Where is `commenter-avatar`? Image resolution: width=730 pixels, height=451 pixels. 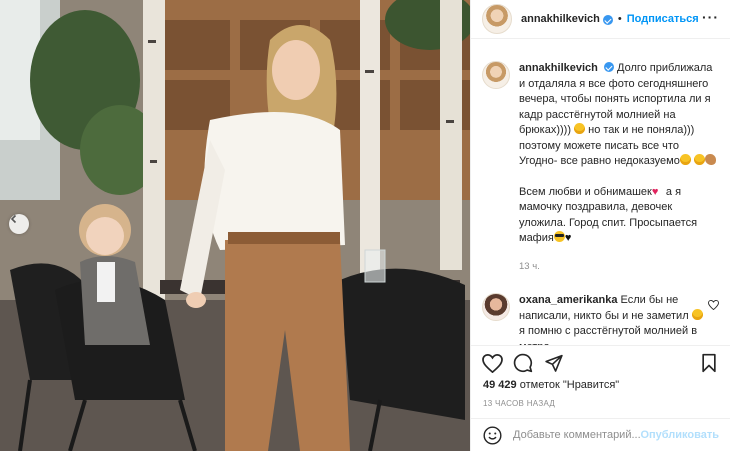
commenter-avatar is located at coordinates (496, 307).